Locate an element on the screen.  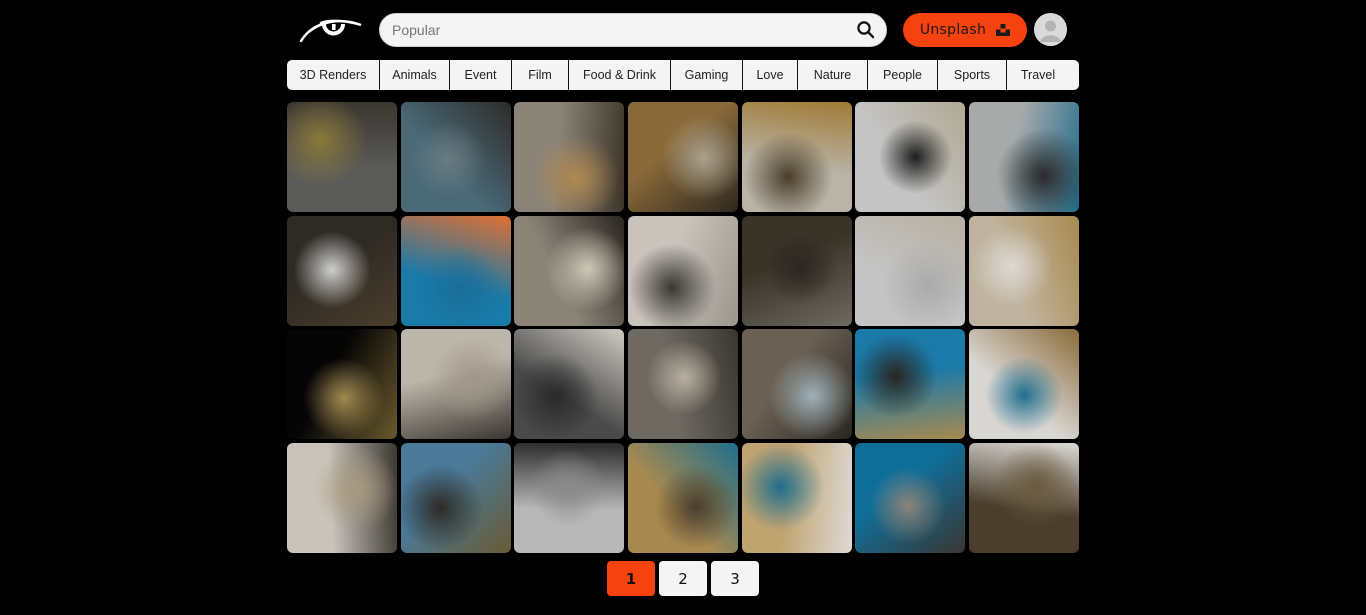
unsplash-icon is located at coordinates (1003, 30).